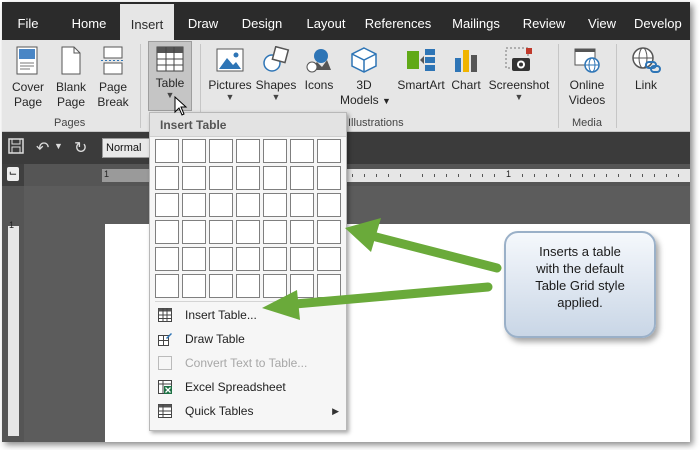  I want to click on tab-home: Home, so click(89, 21).